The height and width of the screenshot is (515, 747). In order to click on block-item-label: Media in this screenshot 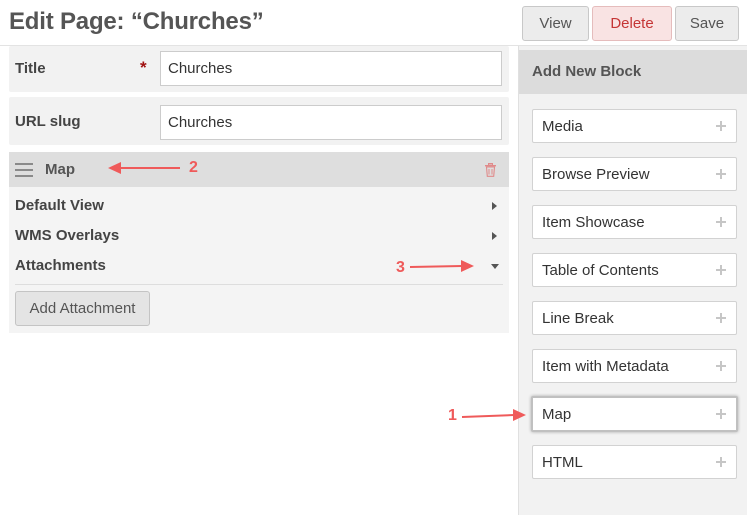, I will do `click(562, 126)`.